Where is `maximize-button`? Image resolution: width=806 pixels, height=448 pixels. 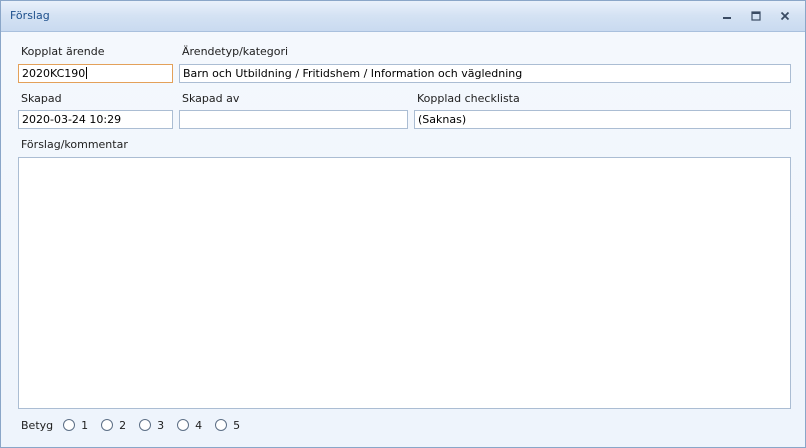 maximize-button is located at coordinates (756, 16).